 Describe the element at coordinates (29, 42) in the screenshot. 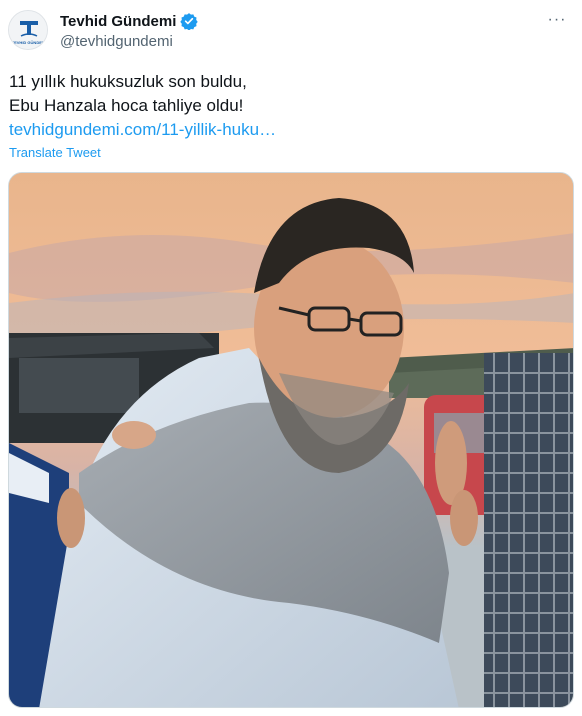

I see `logo-text: TEVHID GÜNDEMİ` at that location.